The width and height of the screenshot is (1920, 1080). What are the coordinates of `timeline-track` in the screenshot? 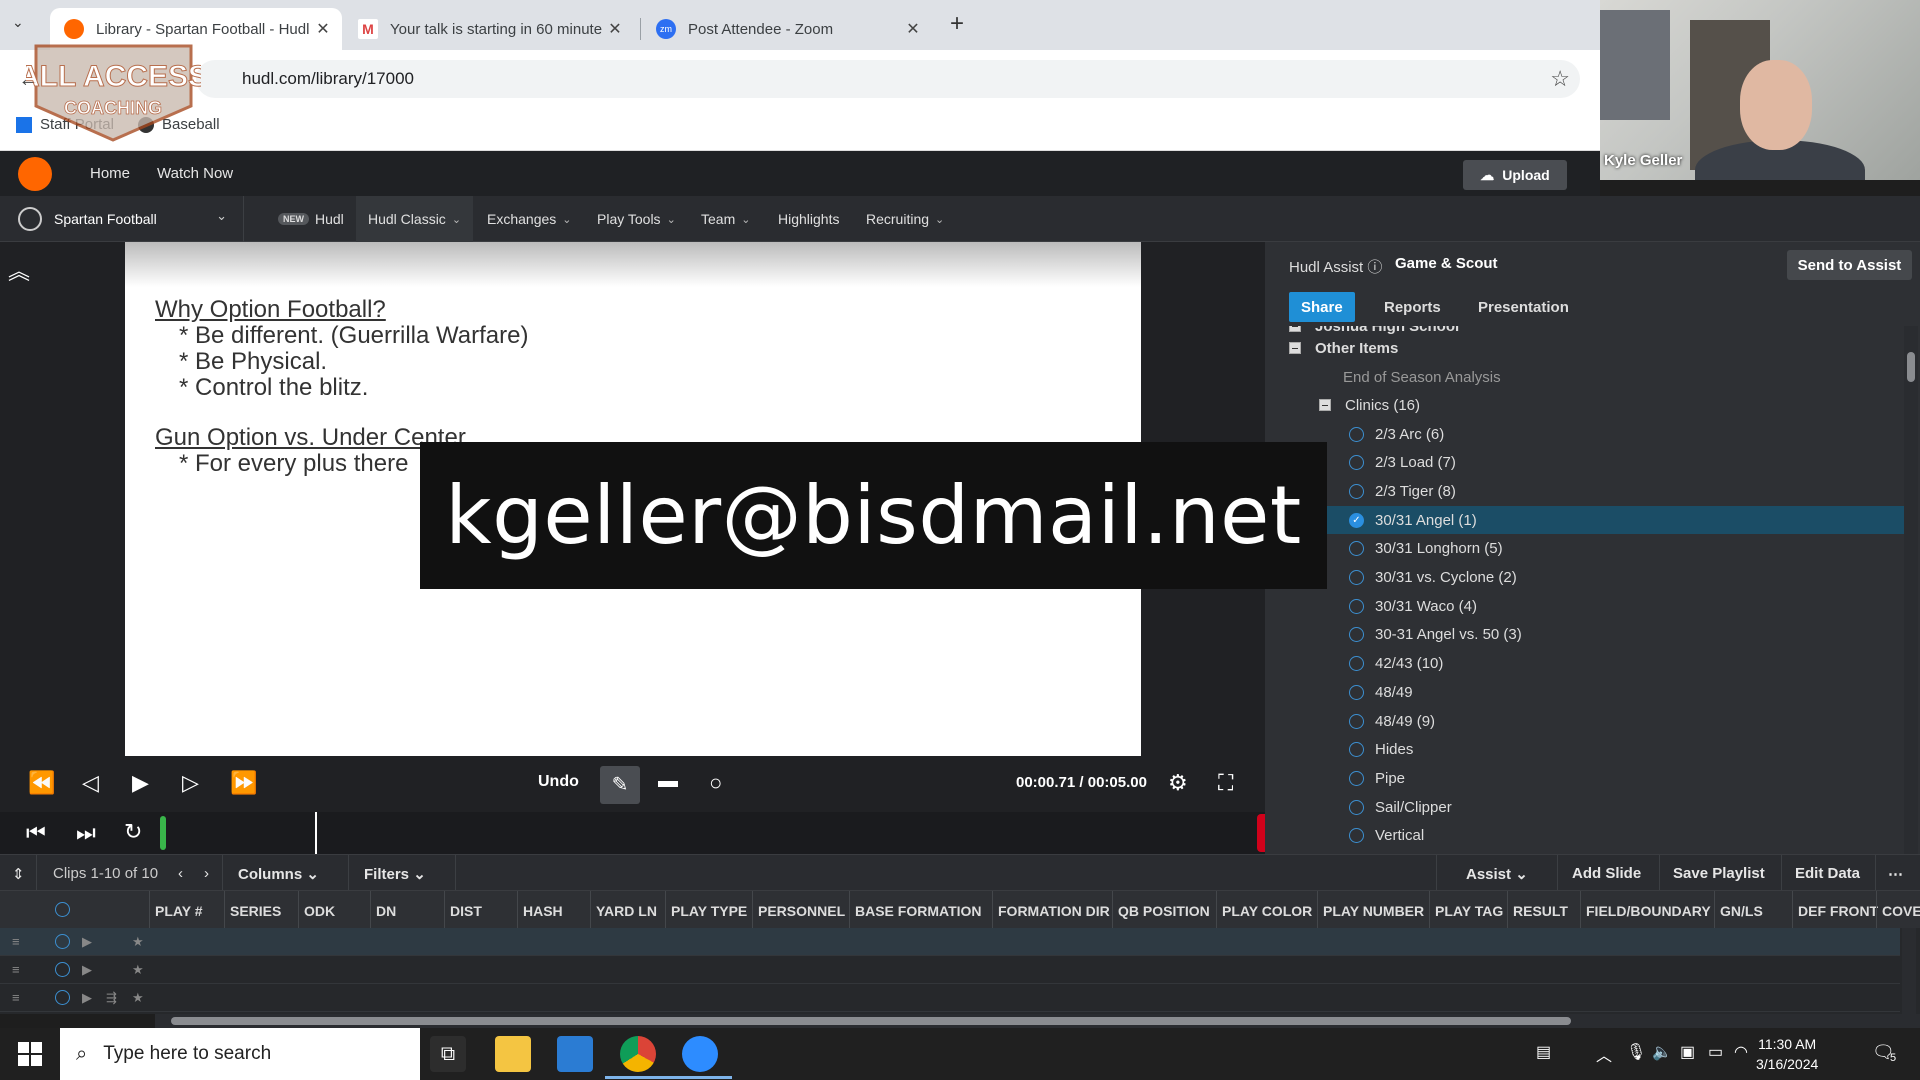 It's located at (712, 833).